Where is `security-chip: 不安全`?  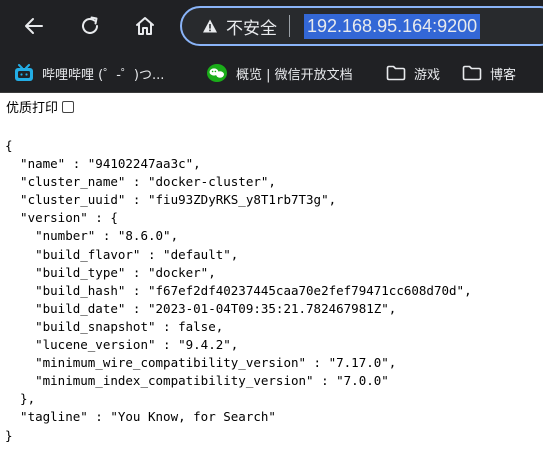 security-chip: 不安全 is located at coordinates (239, 26).